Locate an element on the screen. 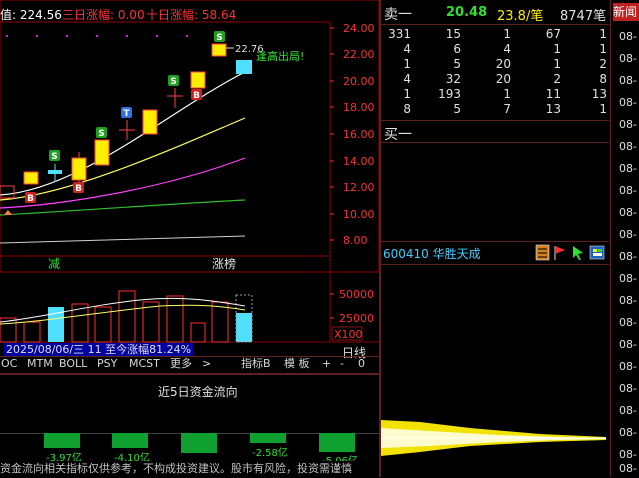 The image size is (639, 478). news-button: 新闻 is located at coordinates (626, 12).